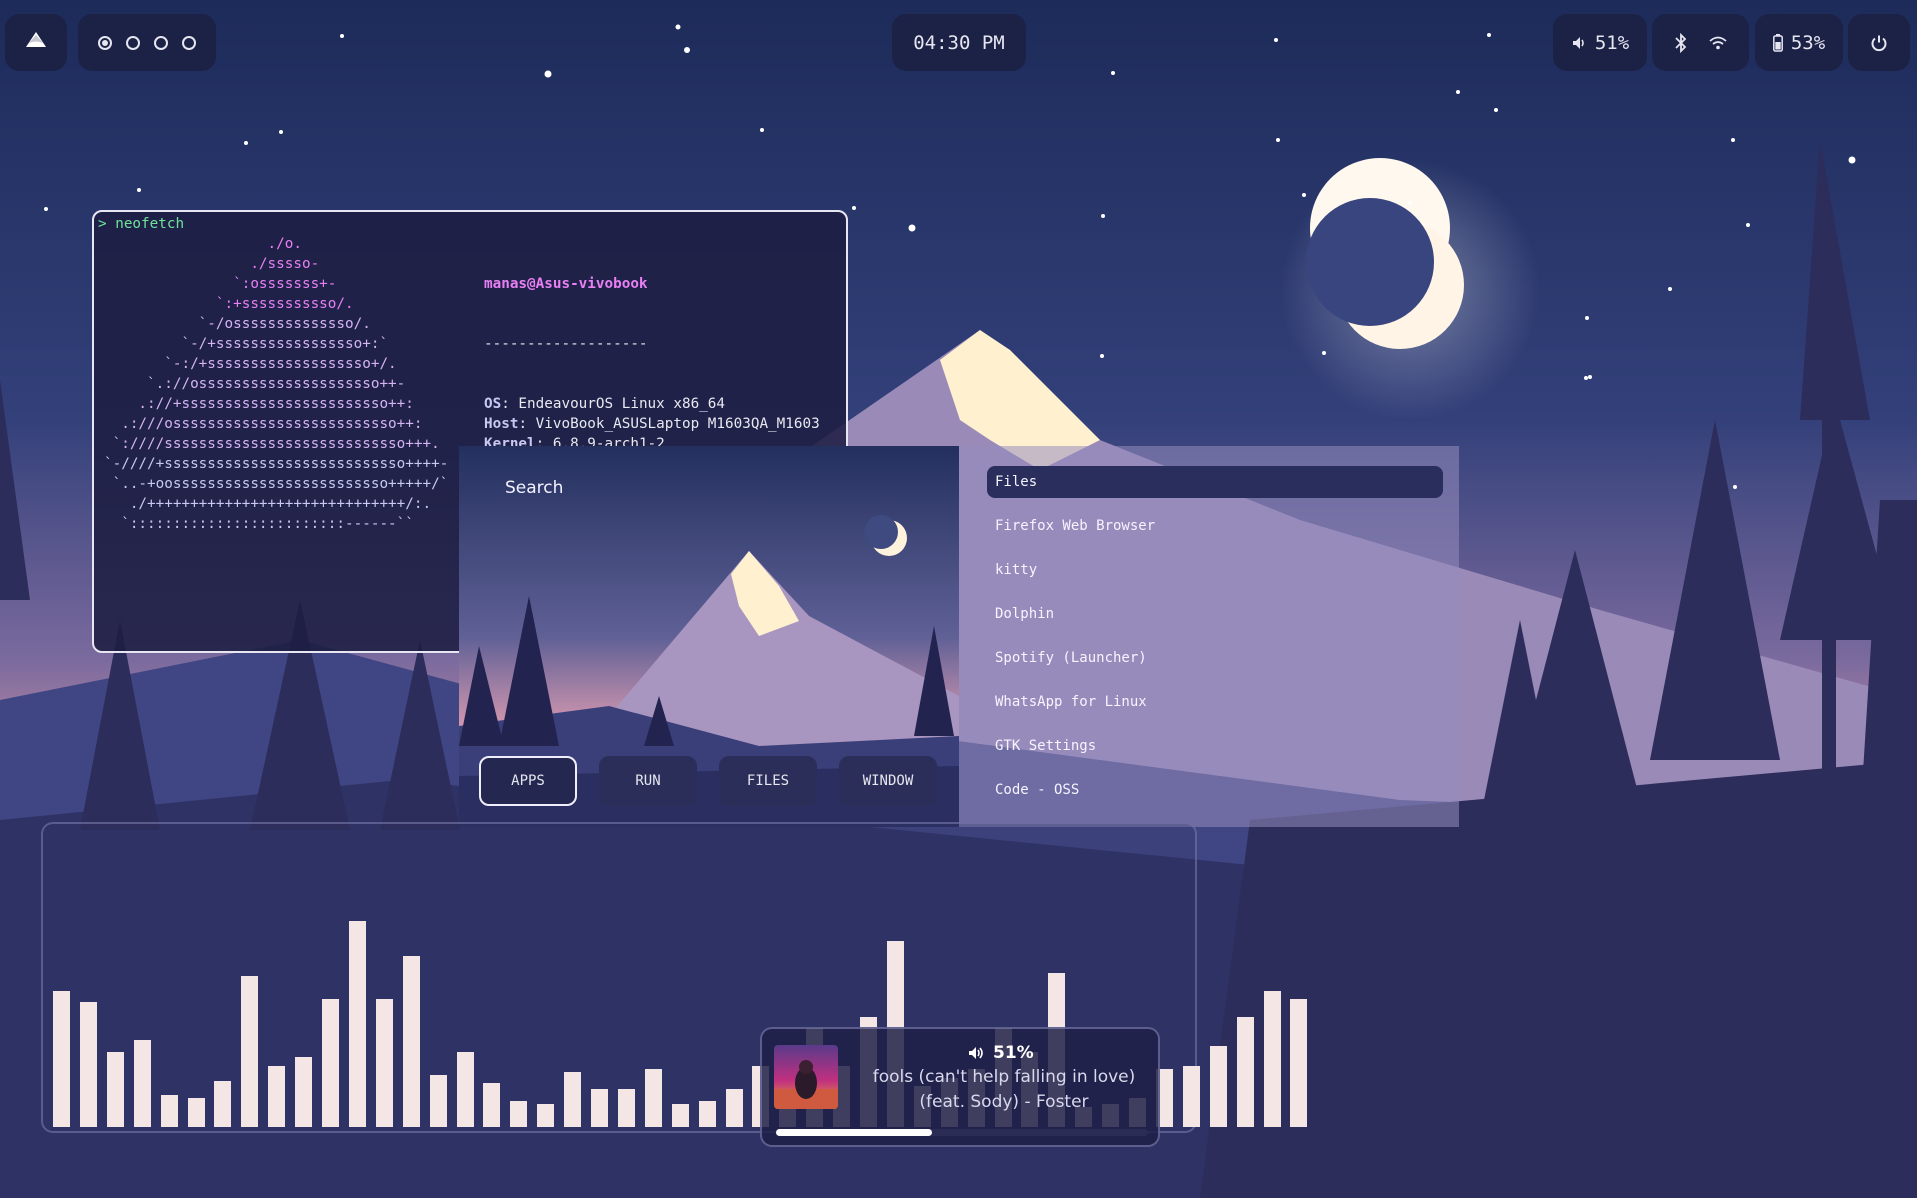 The width and height of the screenshot is (1917, 1198). What do you see at coordinates (259, 524) in the screenshot?
I see `logo-line: `:::::::::::::::::::::::::------``` at bounding box center [259, 524].